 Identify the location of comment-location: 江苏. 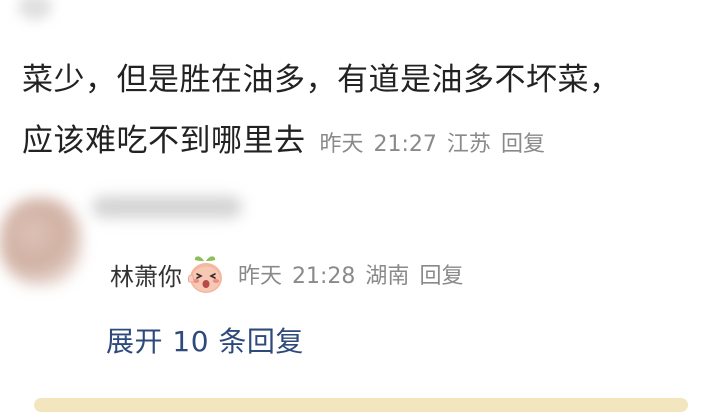
(468, 144).